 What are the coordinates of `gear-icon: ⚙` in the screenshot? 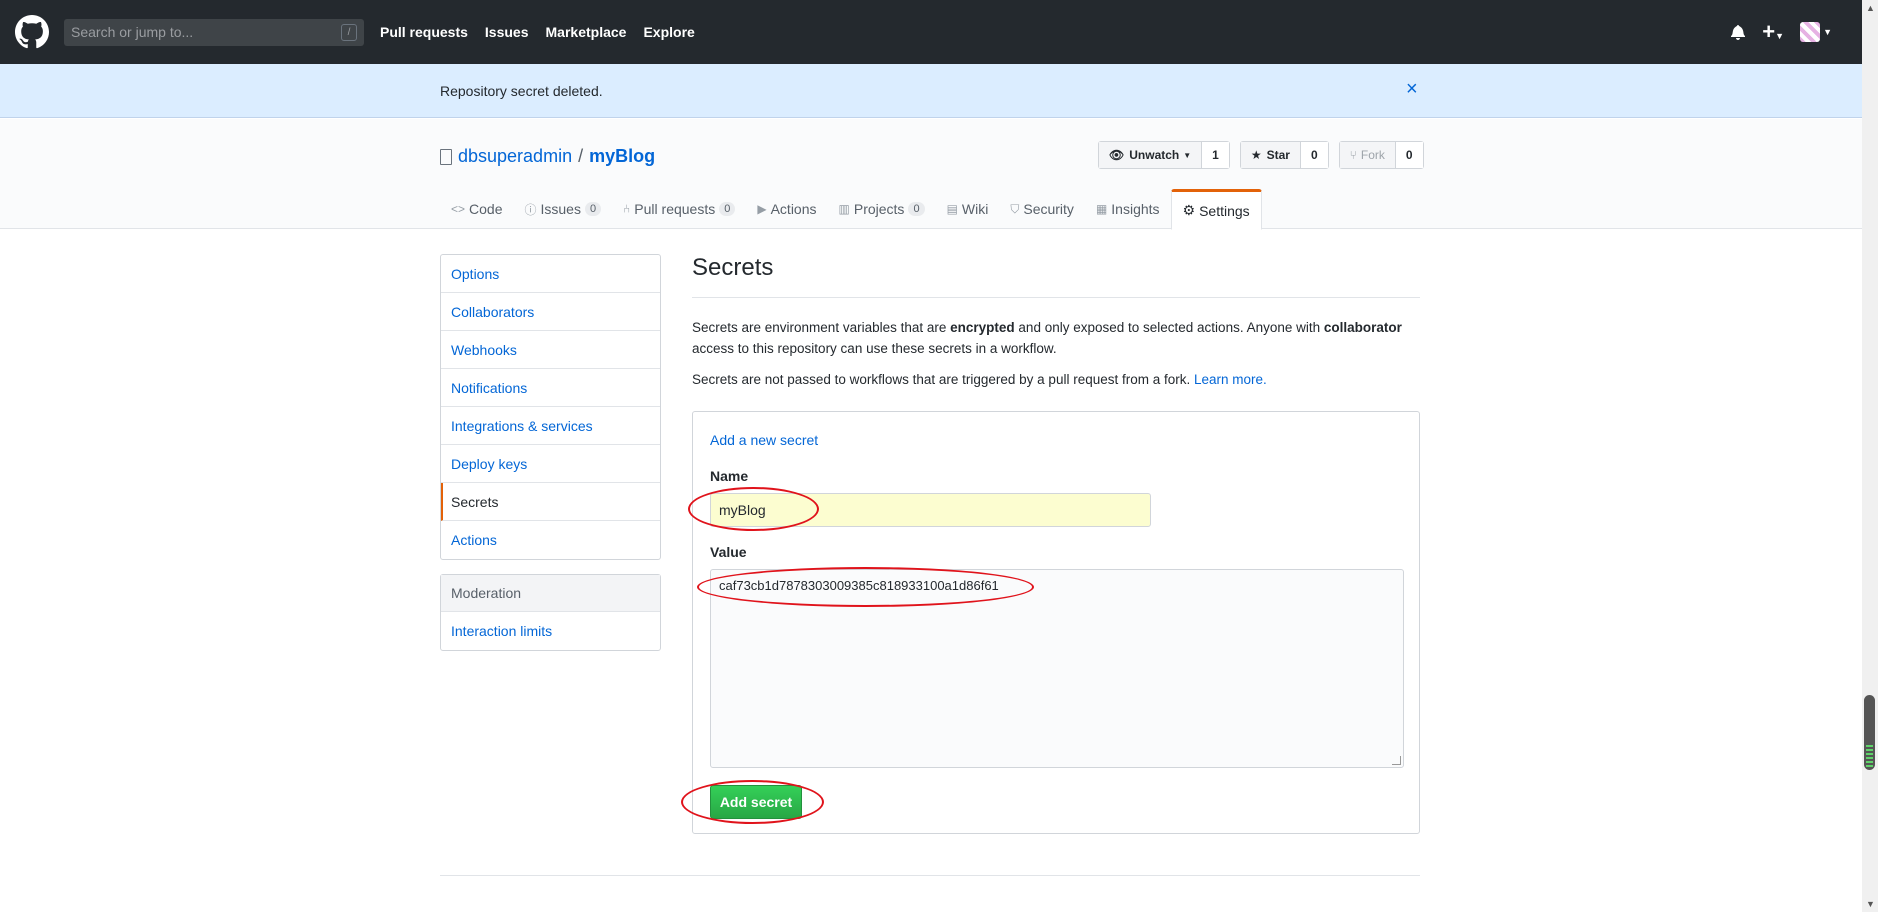 It's located at (1189, 210).